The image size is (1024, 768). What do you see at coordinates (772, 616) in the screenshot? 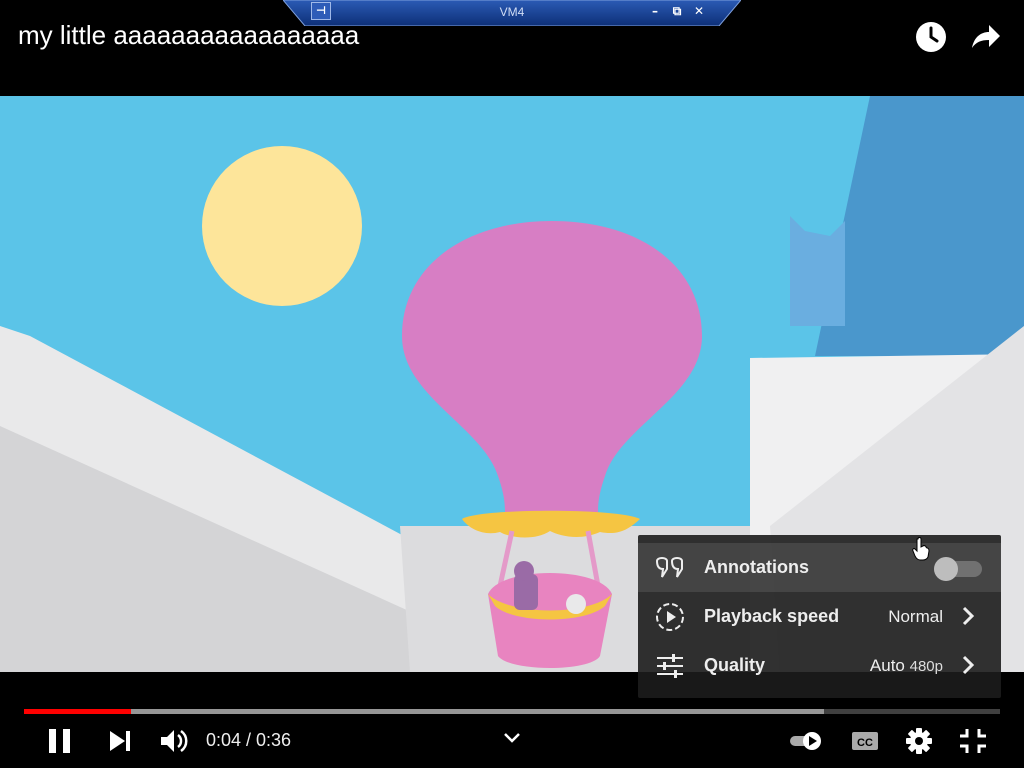
I see `playback-speed-label: Playback speed` at bounding box center [772, 616].